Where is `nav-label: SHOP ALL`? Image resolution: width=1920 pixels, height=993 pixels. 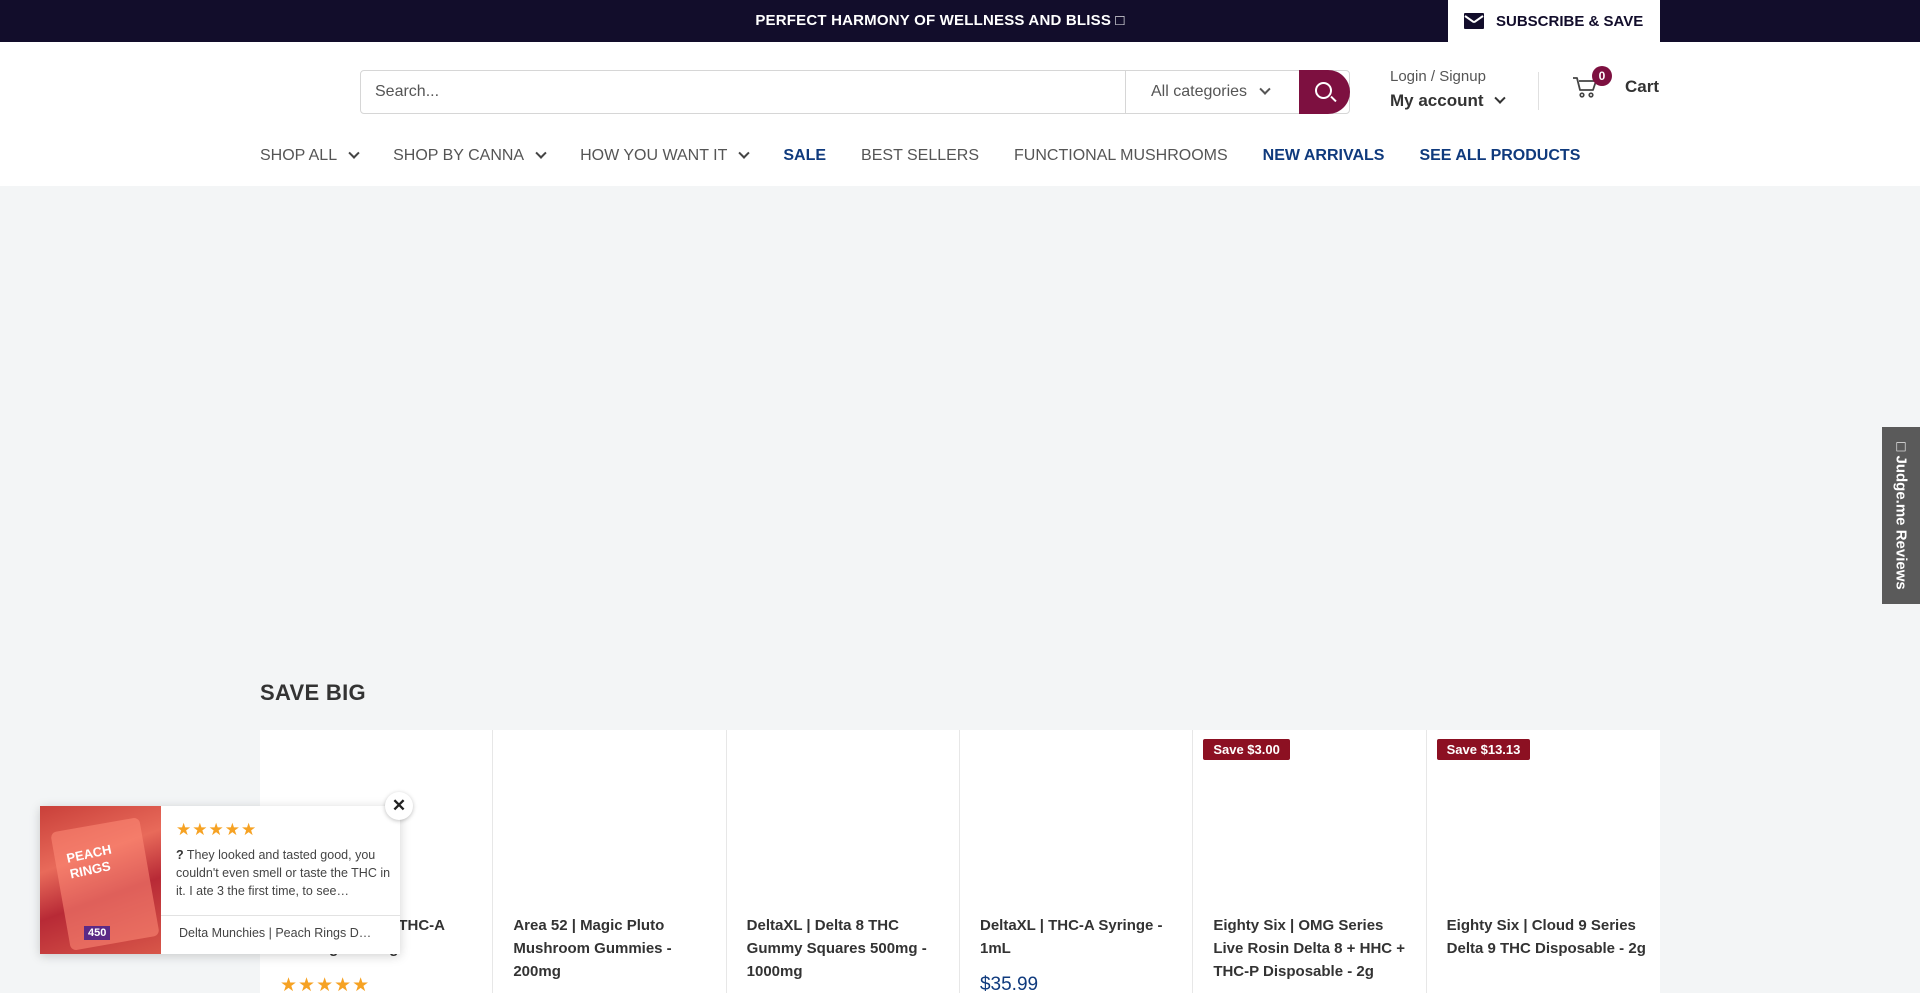
nav-label: SHOP ALL is located at coordinates (299, 155).